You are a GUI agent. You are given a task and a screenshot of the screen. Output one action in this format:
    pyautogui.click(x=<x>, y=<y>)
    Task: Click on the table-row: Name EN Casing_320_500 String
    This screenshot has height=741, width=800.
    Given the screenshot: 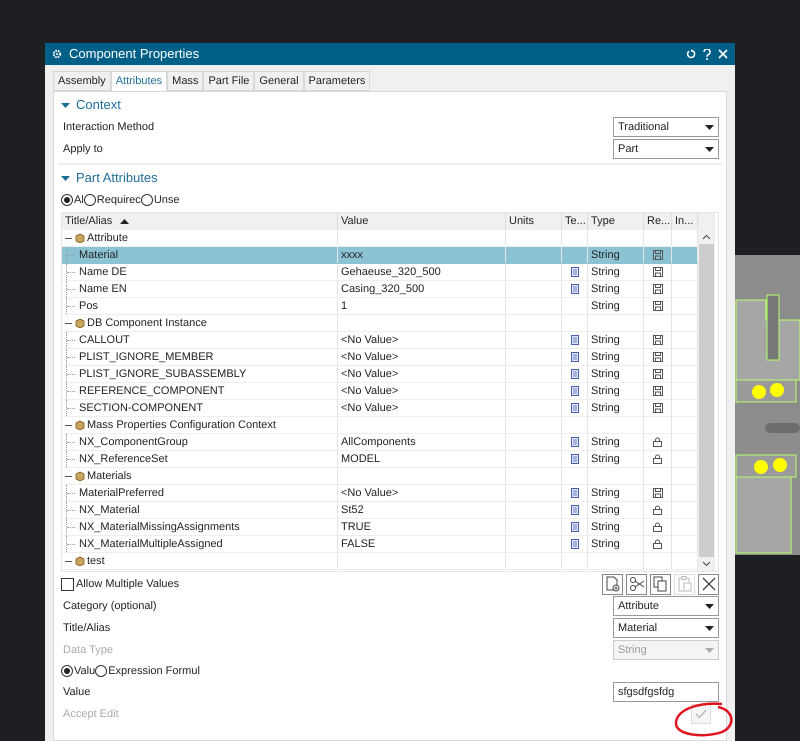 What is the action you would take?
    pyautogui.click(x=380, y=289)
    